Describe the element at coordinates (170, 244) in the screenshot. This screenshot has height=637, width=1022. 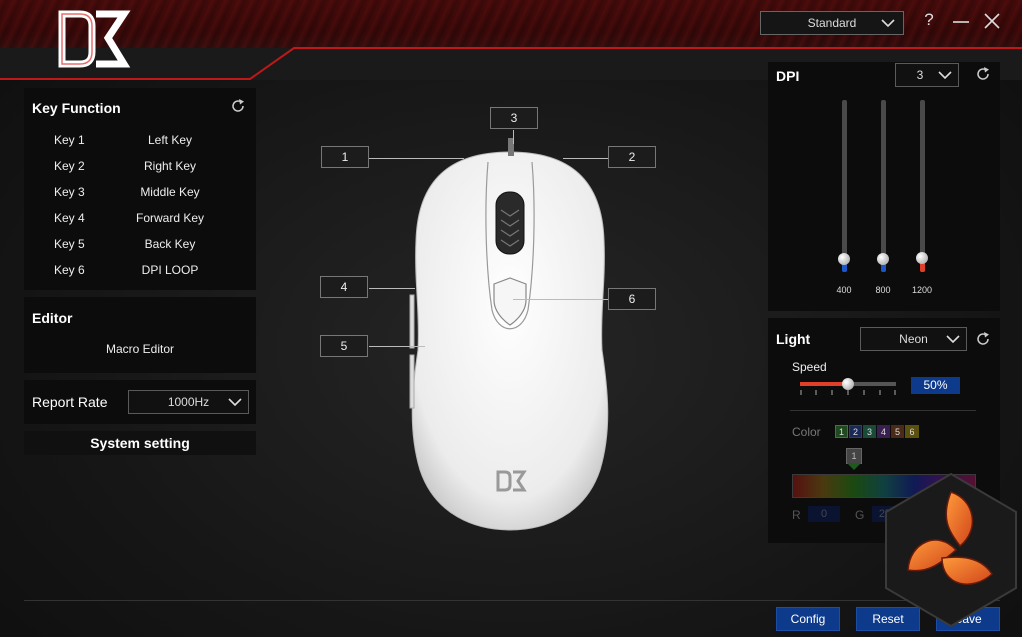
I see `key-assignment: Back Key` at that location.